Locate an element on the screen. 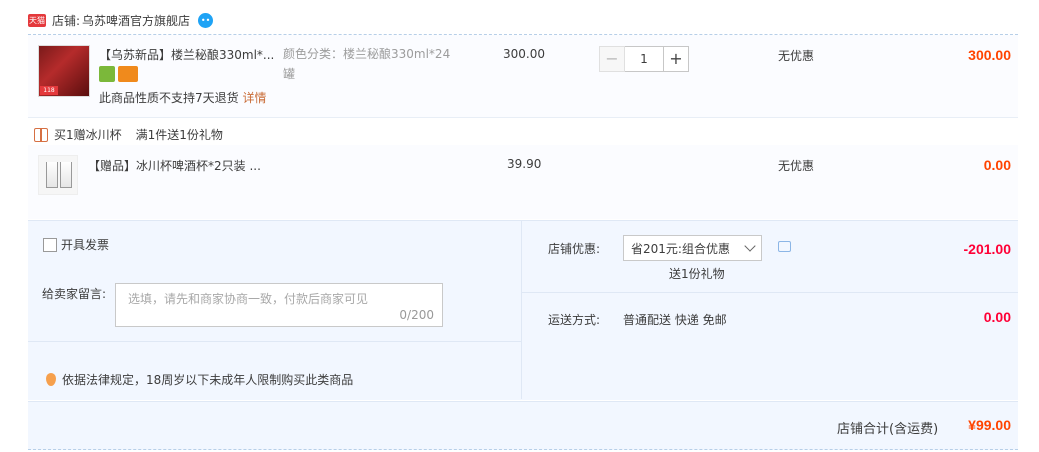 The height and width of the screenshot is (452, 1039). thumb-price-tag: 118 is located at coordinates (49, 90).